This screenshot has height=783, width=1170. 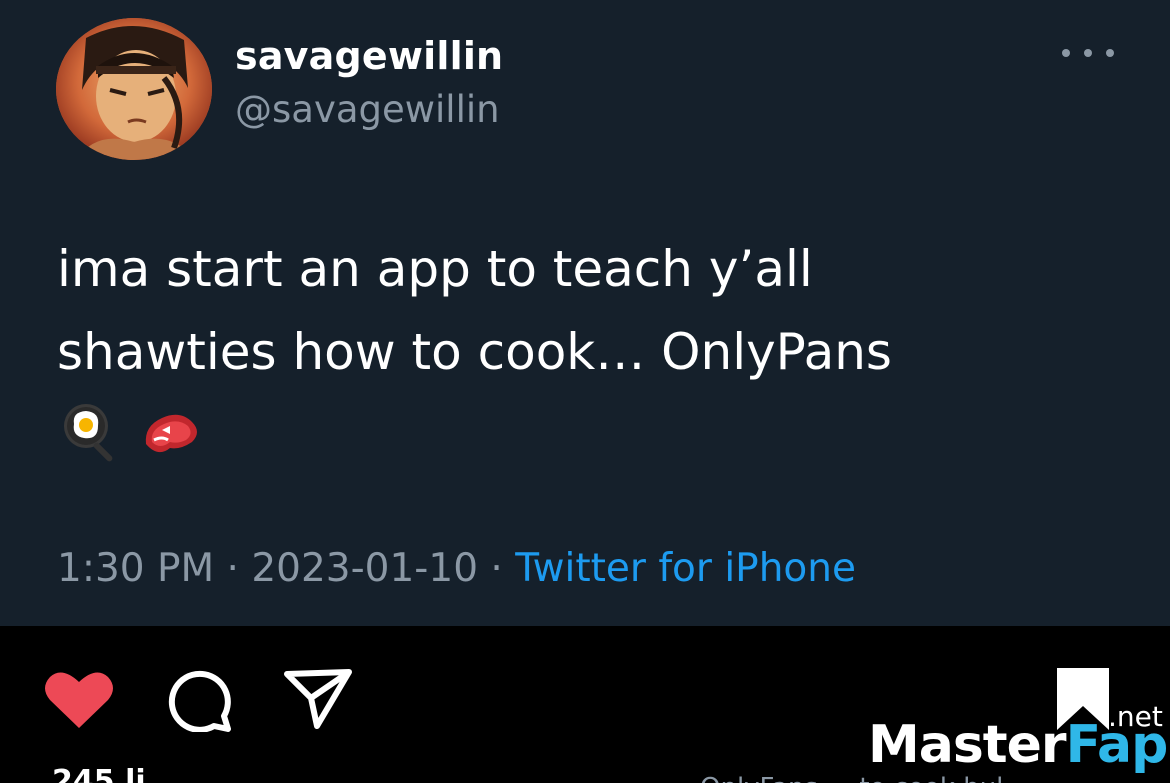 What do you see at coordinates (474, 352) in the screenshot?
I see `tweet-text-line: shawties how to cook… OnlyPans` at bounding box center [474, 352].